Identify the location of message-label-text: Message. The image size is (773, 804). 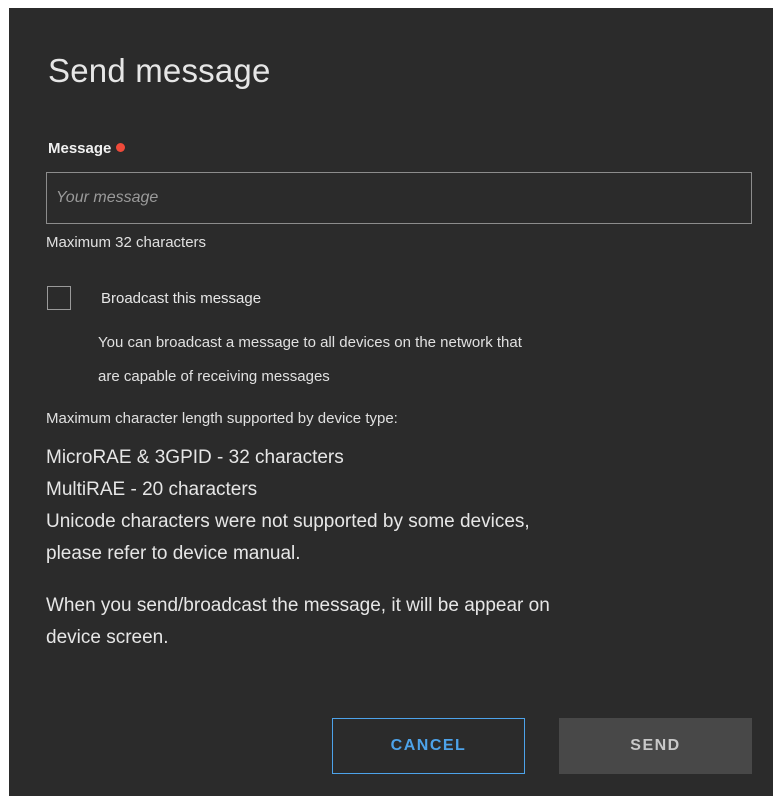
(80, 148).